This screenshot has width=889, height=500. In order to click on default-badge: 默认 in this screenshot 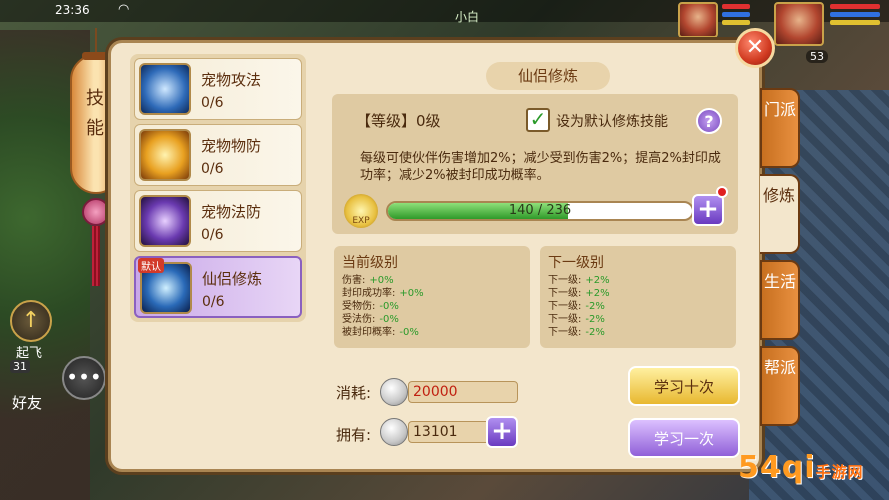, I will do `click(151, 265)`.